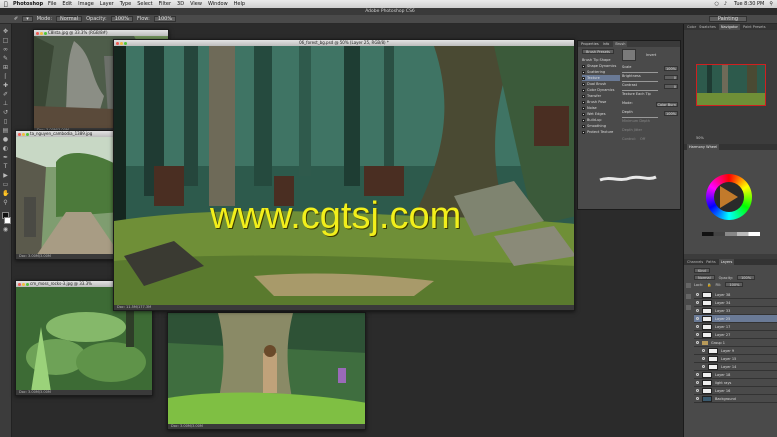 The height and width of the screenshot is (437, 777). Describe the element at coordinates (642, 139) in the screenshot. I see `control-select: Off` at that location.